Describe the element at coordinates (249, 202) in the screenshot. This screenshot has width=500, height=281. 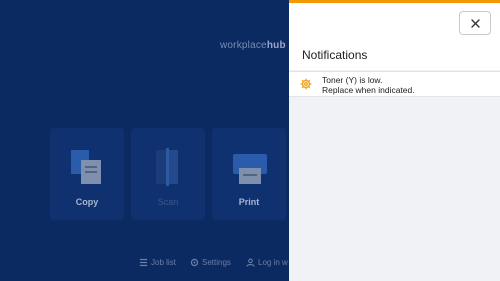
I see `print-label: Print` at that location.